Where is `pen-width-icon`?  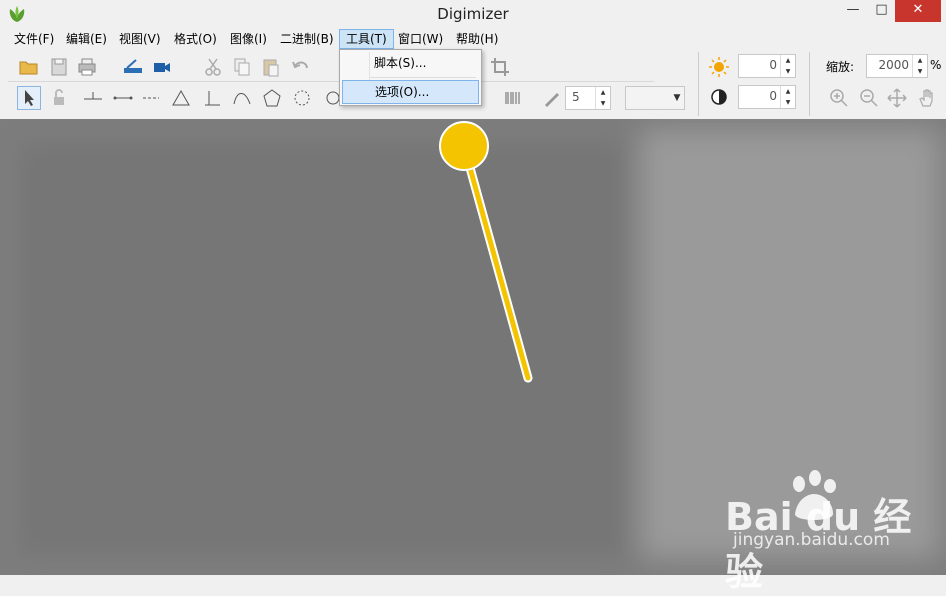
pen-width-icon is located at coordinates (552, 98).